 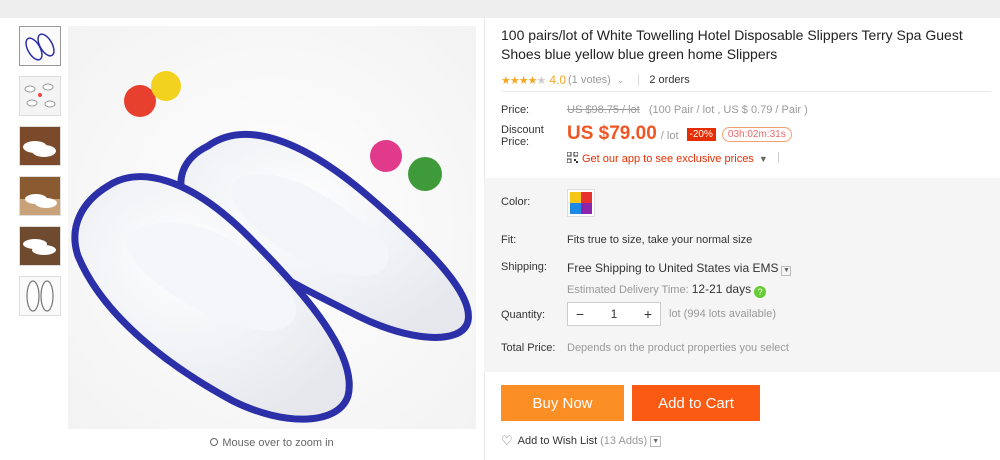 What do you see at coordinates (669, 80) in the screenshot?
I see `orders-count: 2 orders` at bounding box center [669, 80].